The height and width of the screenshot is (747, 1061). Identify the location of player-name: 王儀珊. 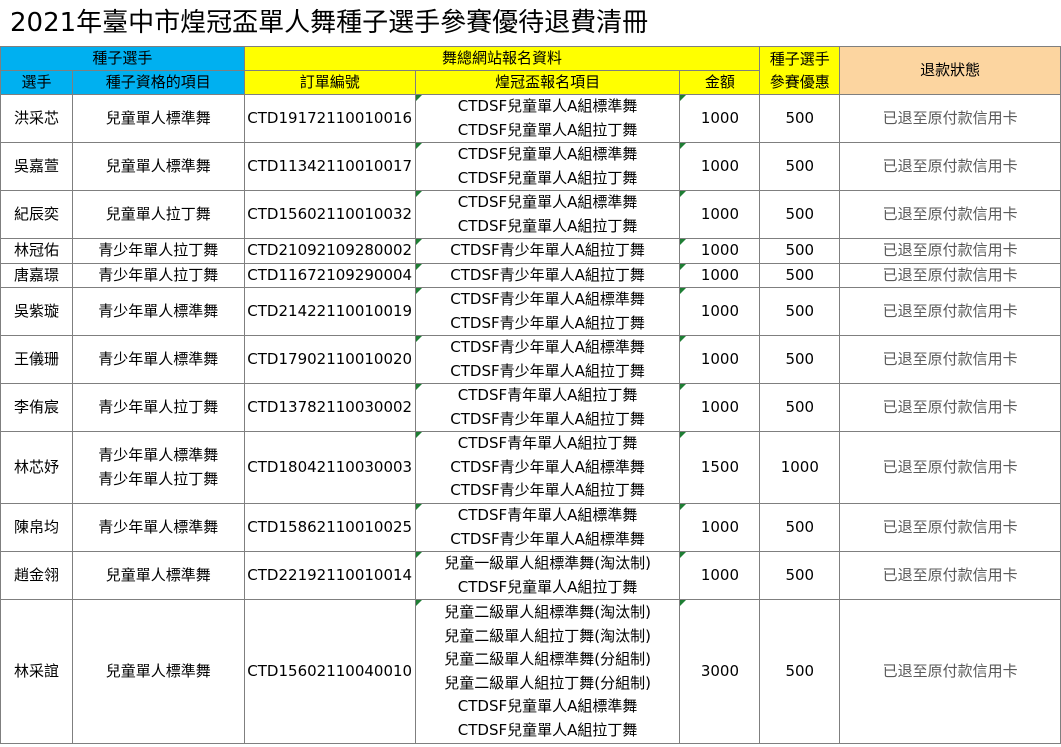
(36, 359).